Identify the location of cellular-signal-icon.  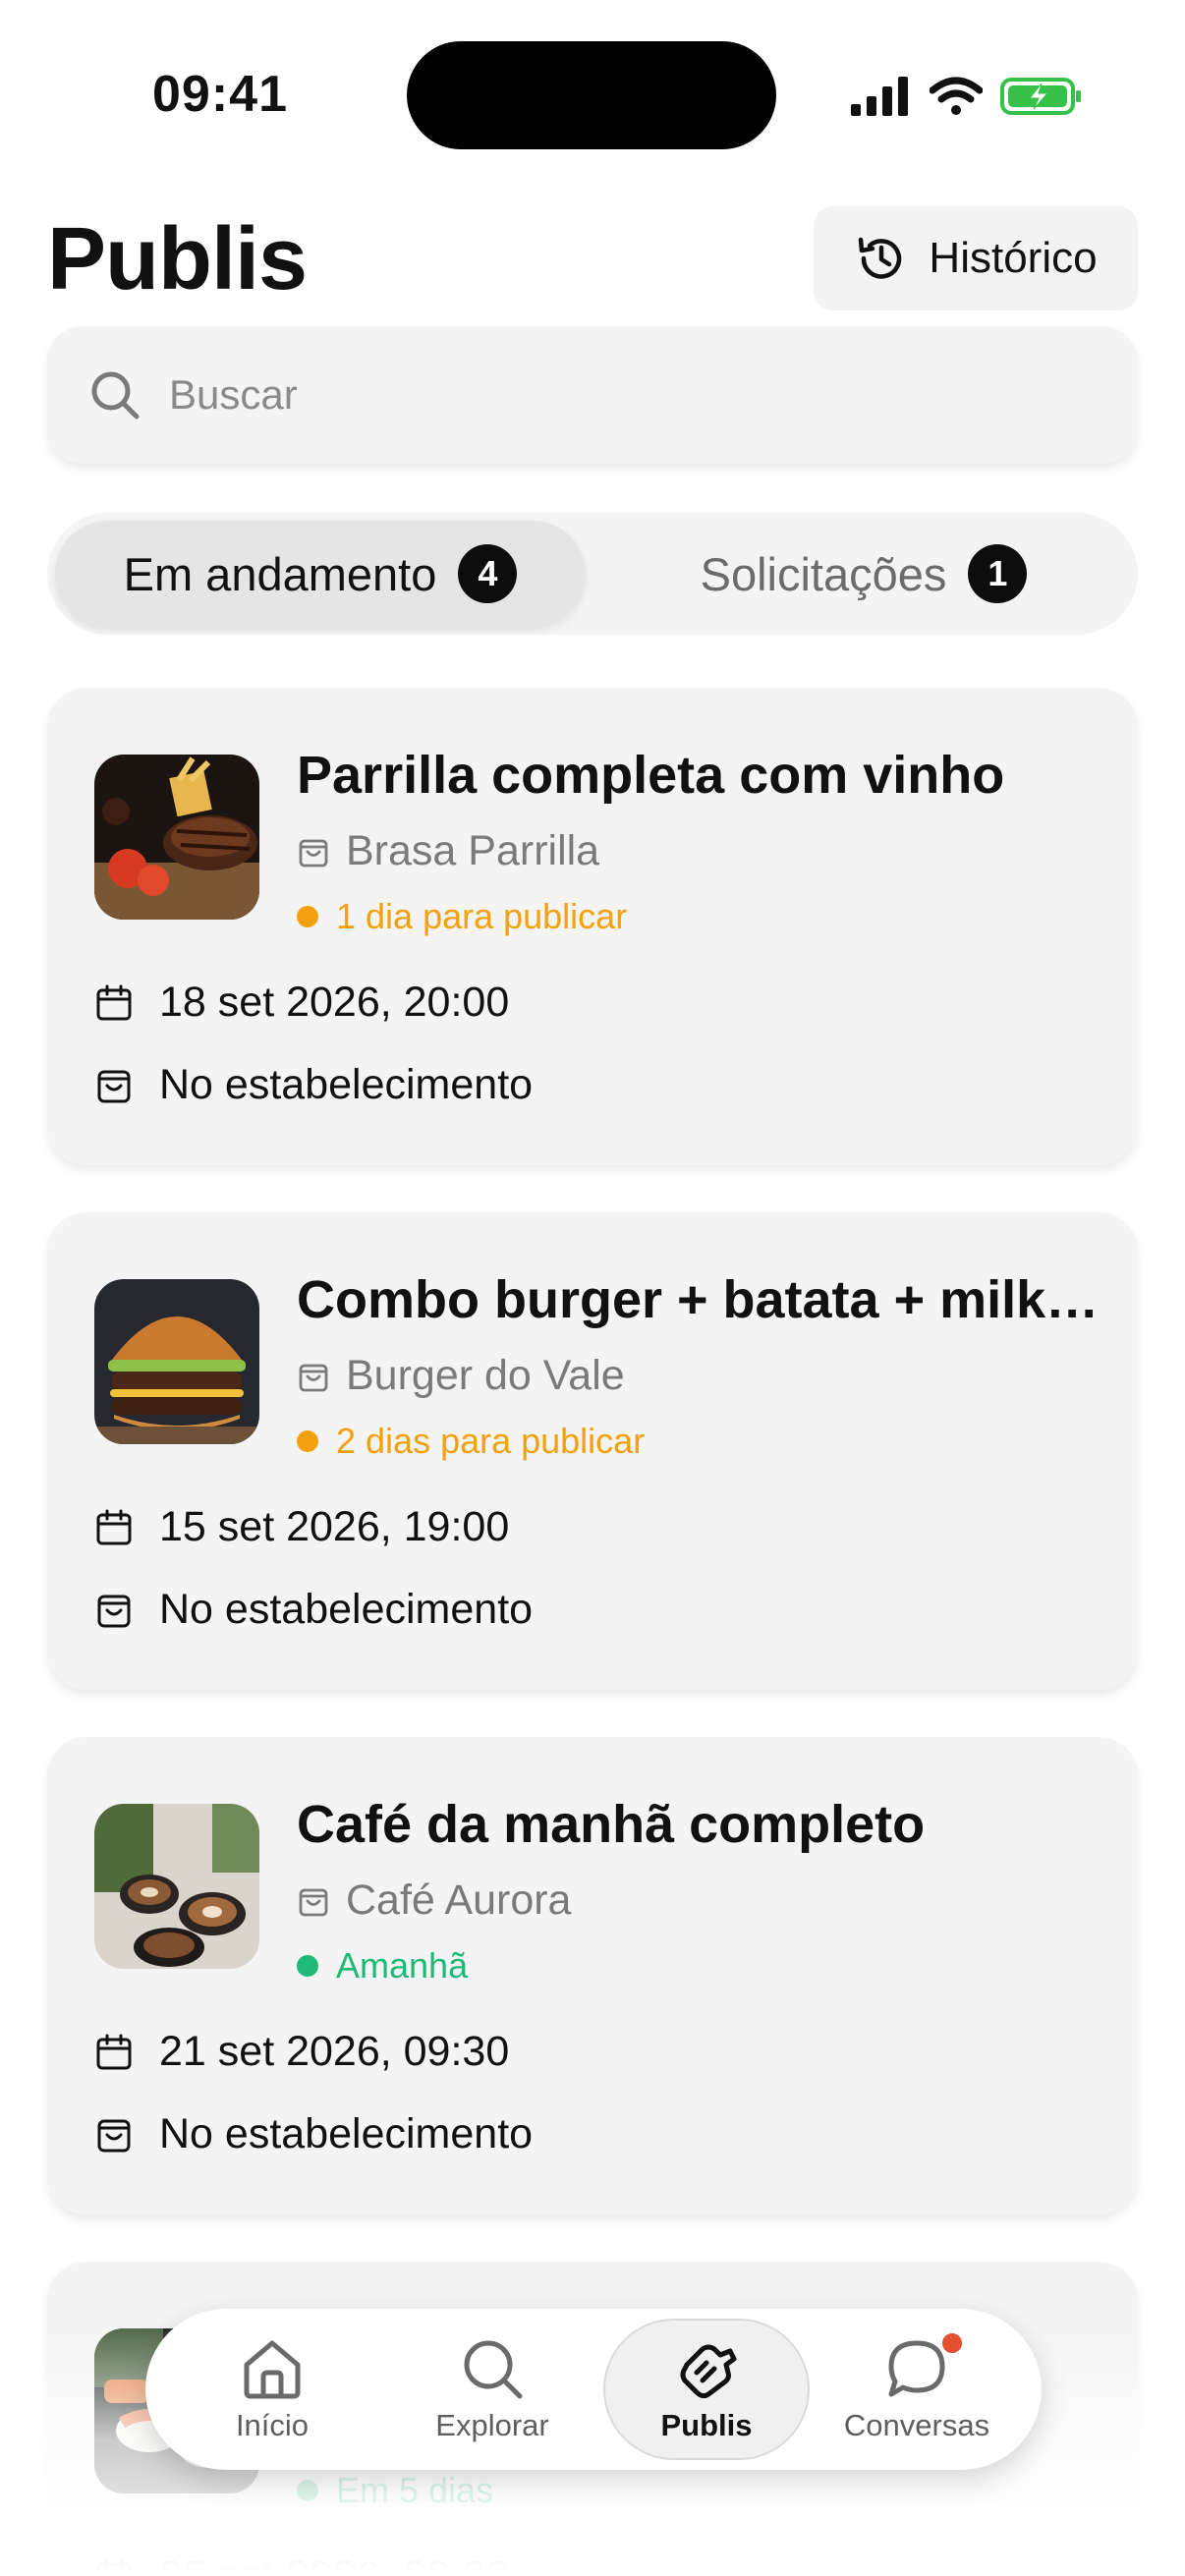
(880, 96).